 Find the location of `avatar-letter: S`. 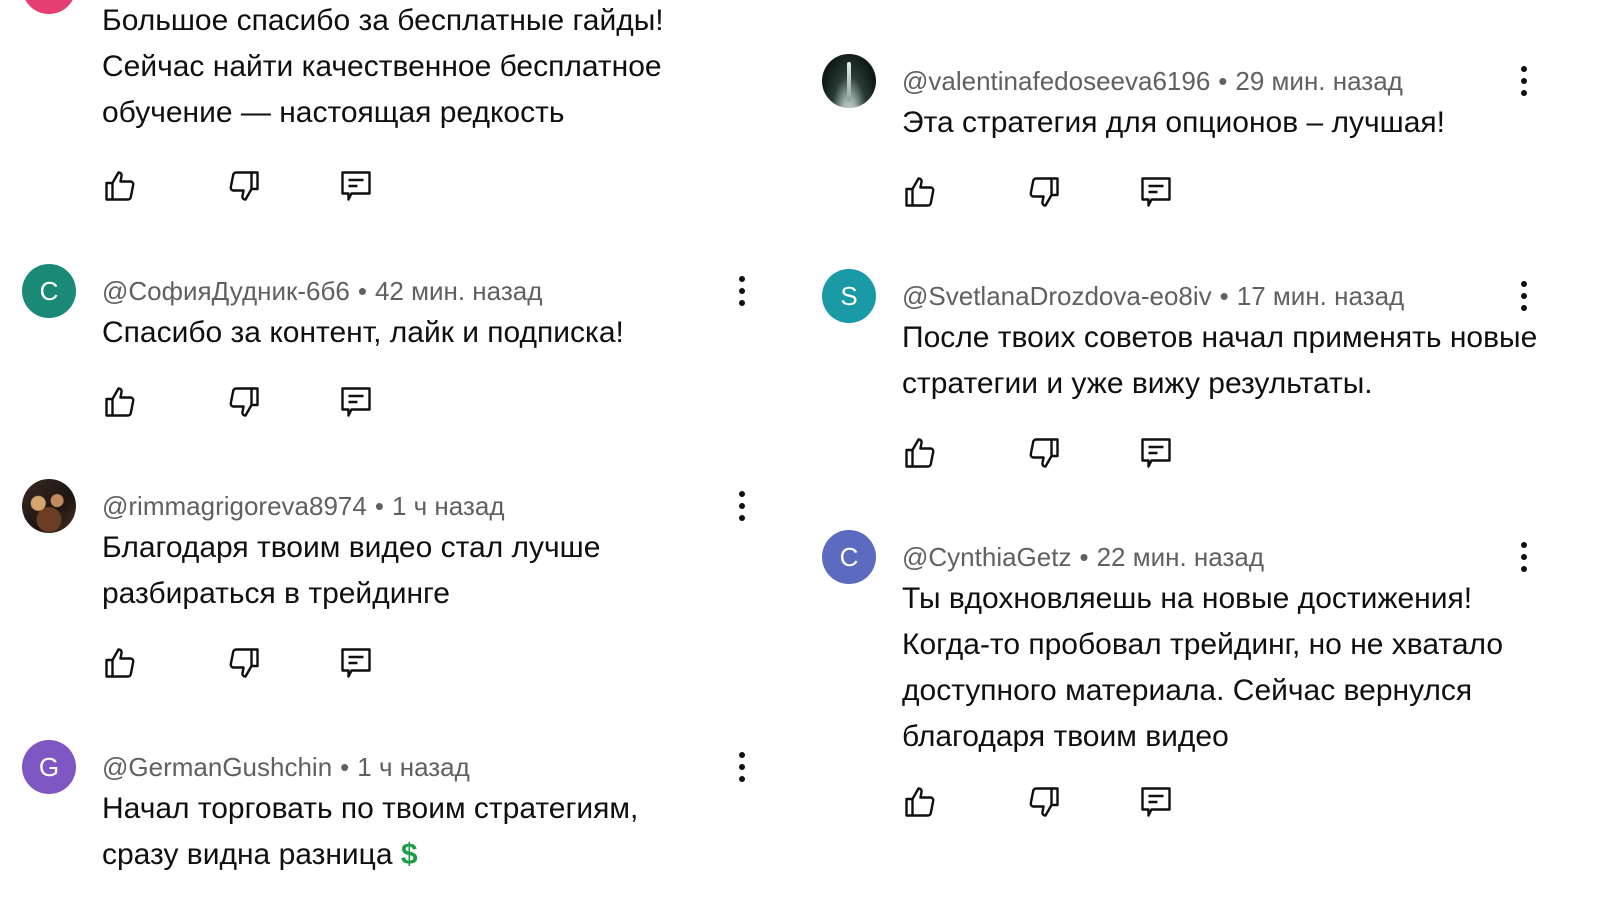

avatar-letter: S is located at coordinates (849, 295).